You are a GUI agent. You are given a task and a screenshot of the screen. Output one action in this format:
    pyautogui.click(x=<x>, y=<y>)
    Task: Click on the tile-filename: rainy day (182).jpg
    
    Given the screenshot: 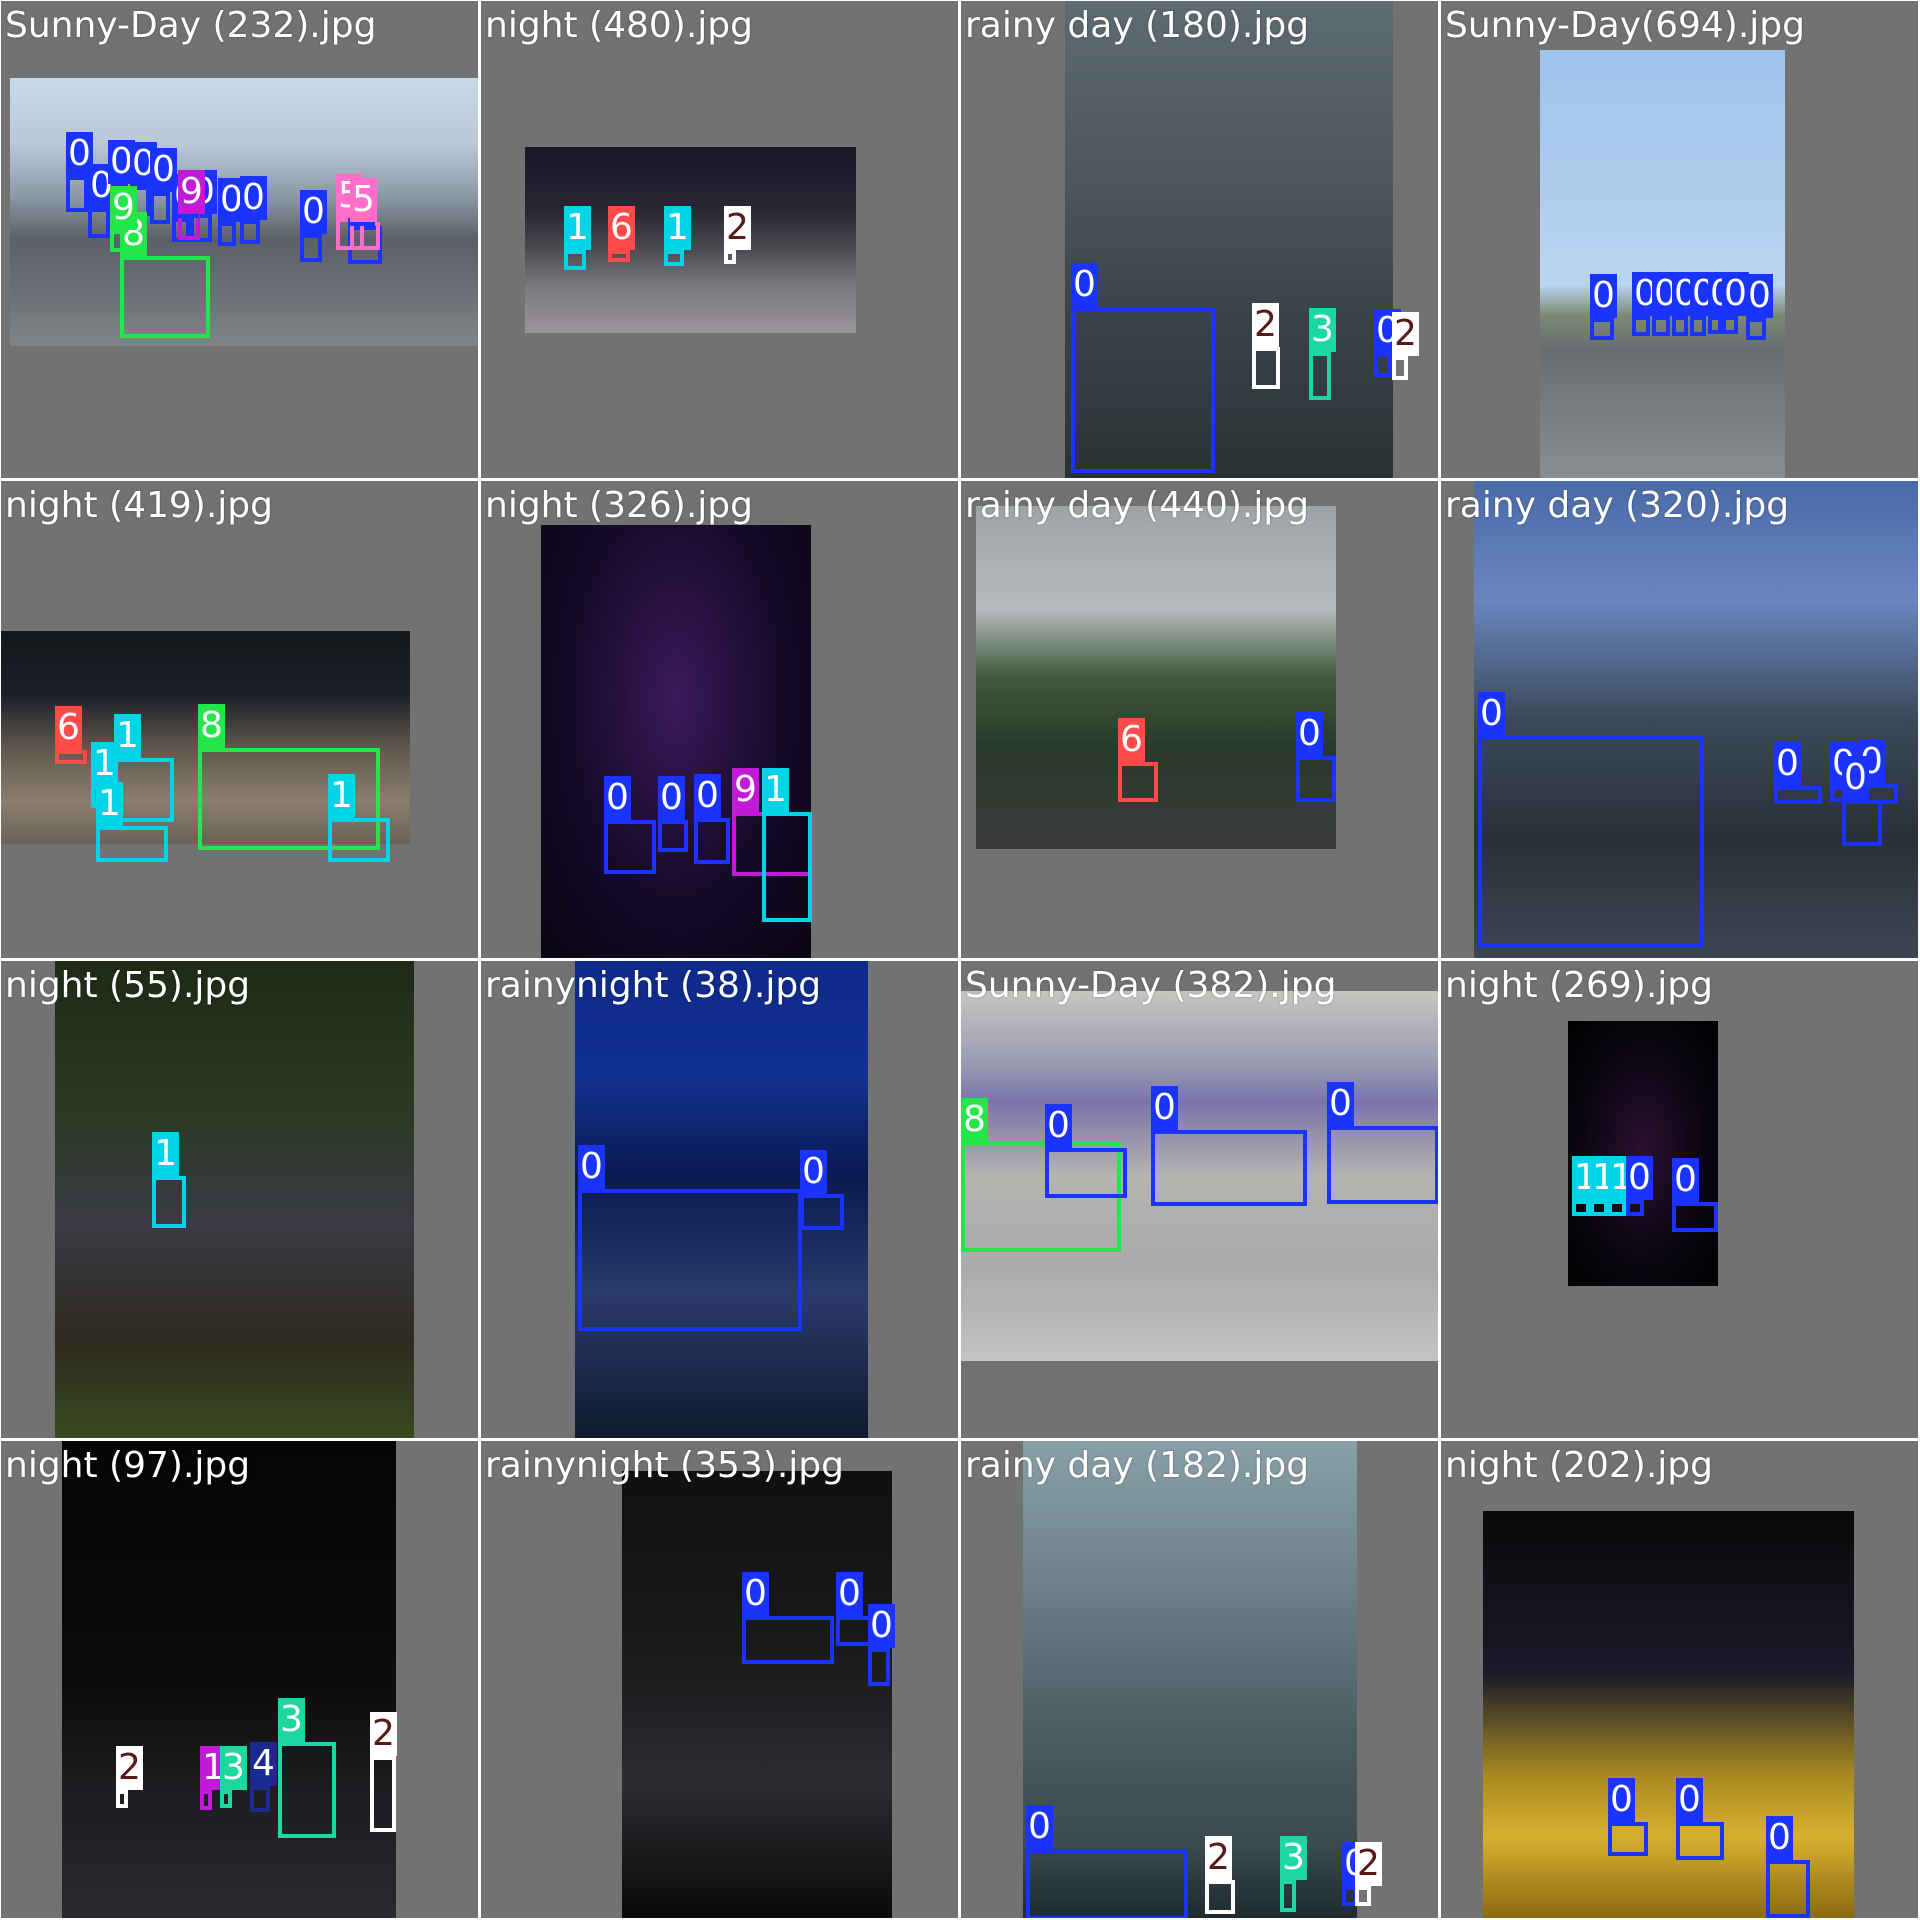 What is the action you would take?
    pyautogui.click(x=1137, y=1465)
    